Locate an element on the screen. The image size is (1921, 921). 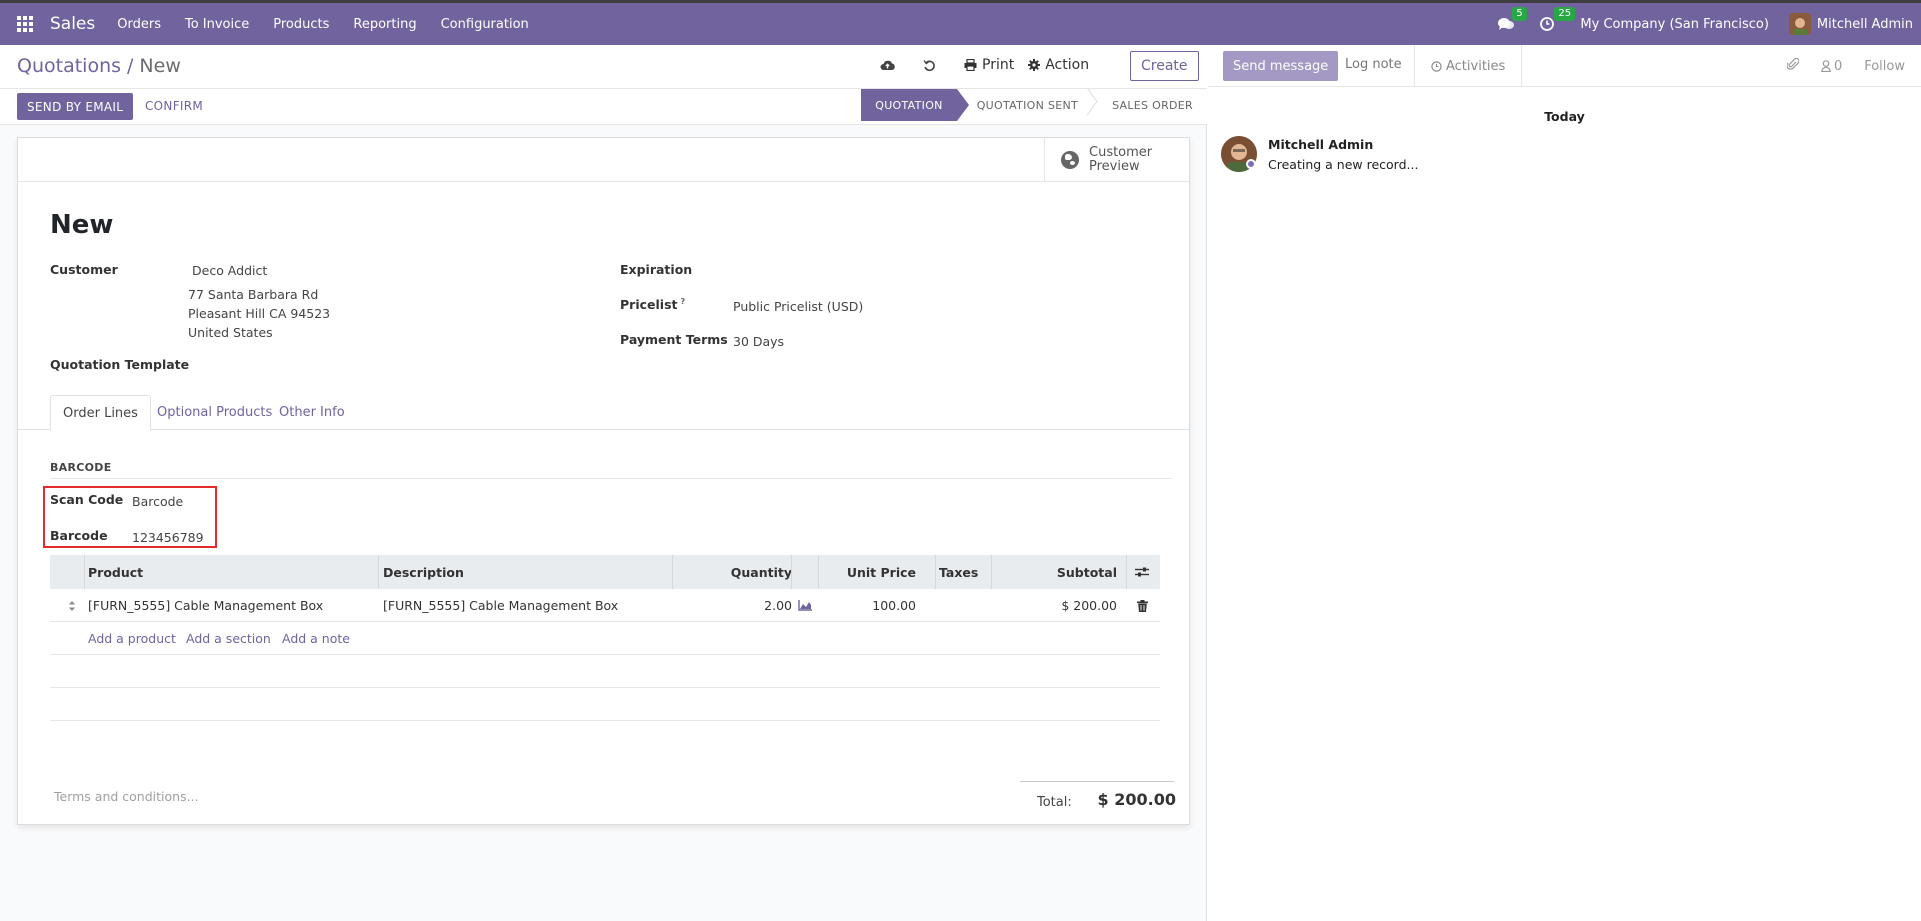
print-label: Print is located at coordinates (998, 65).